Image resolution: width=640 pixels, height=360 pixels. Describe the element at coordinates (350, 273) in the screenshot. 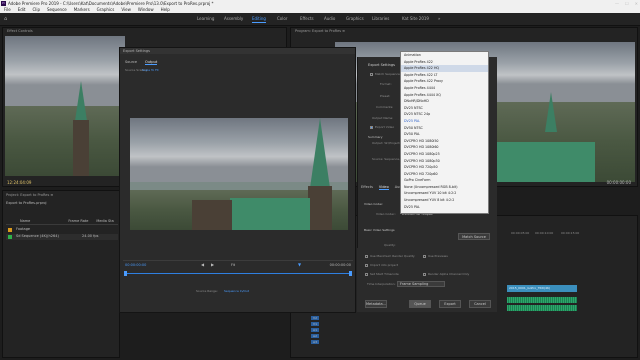

I see `range-out-handle` at that location.